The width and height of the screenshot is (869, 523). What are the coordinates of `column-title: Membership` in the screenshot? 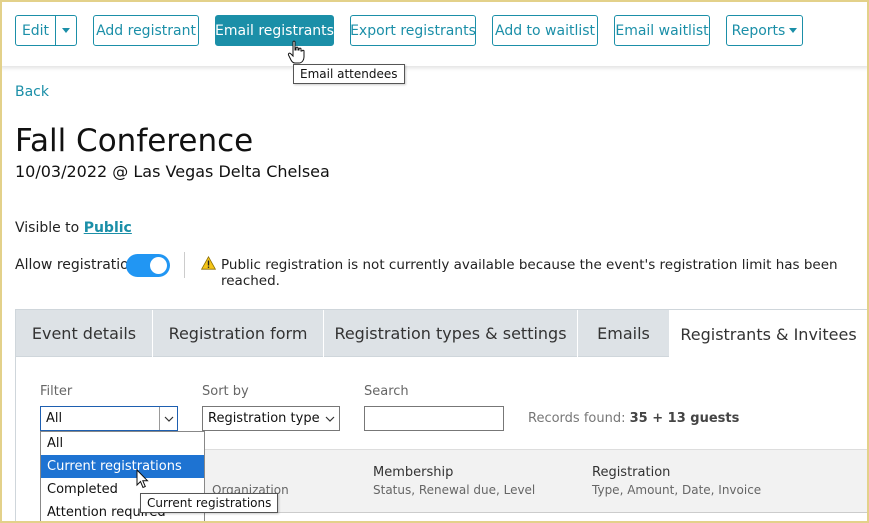 It's located at (413, 472).